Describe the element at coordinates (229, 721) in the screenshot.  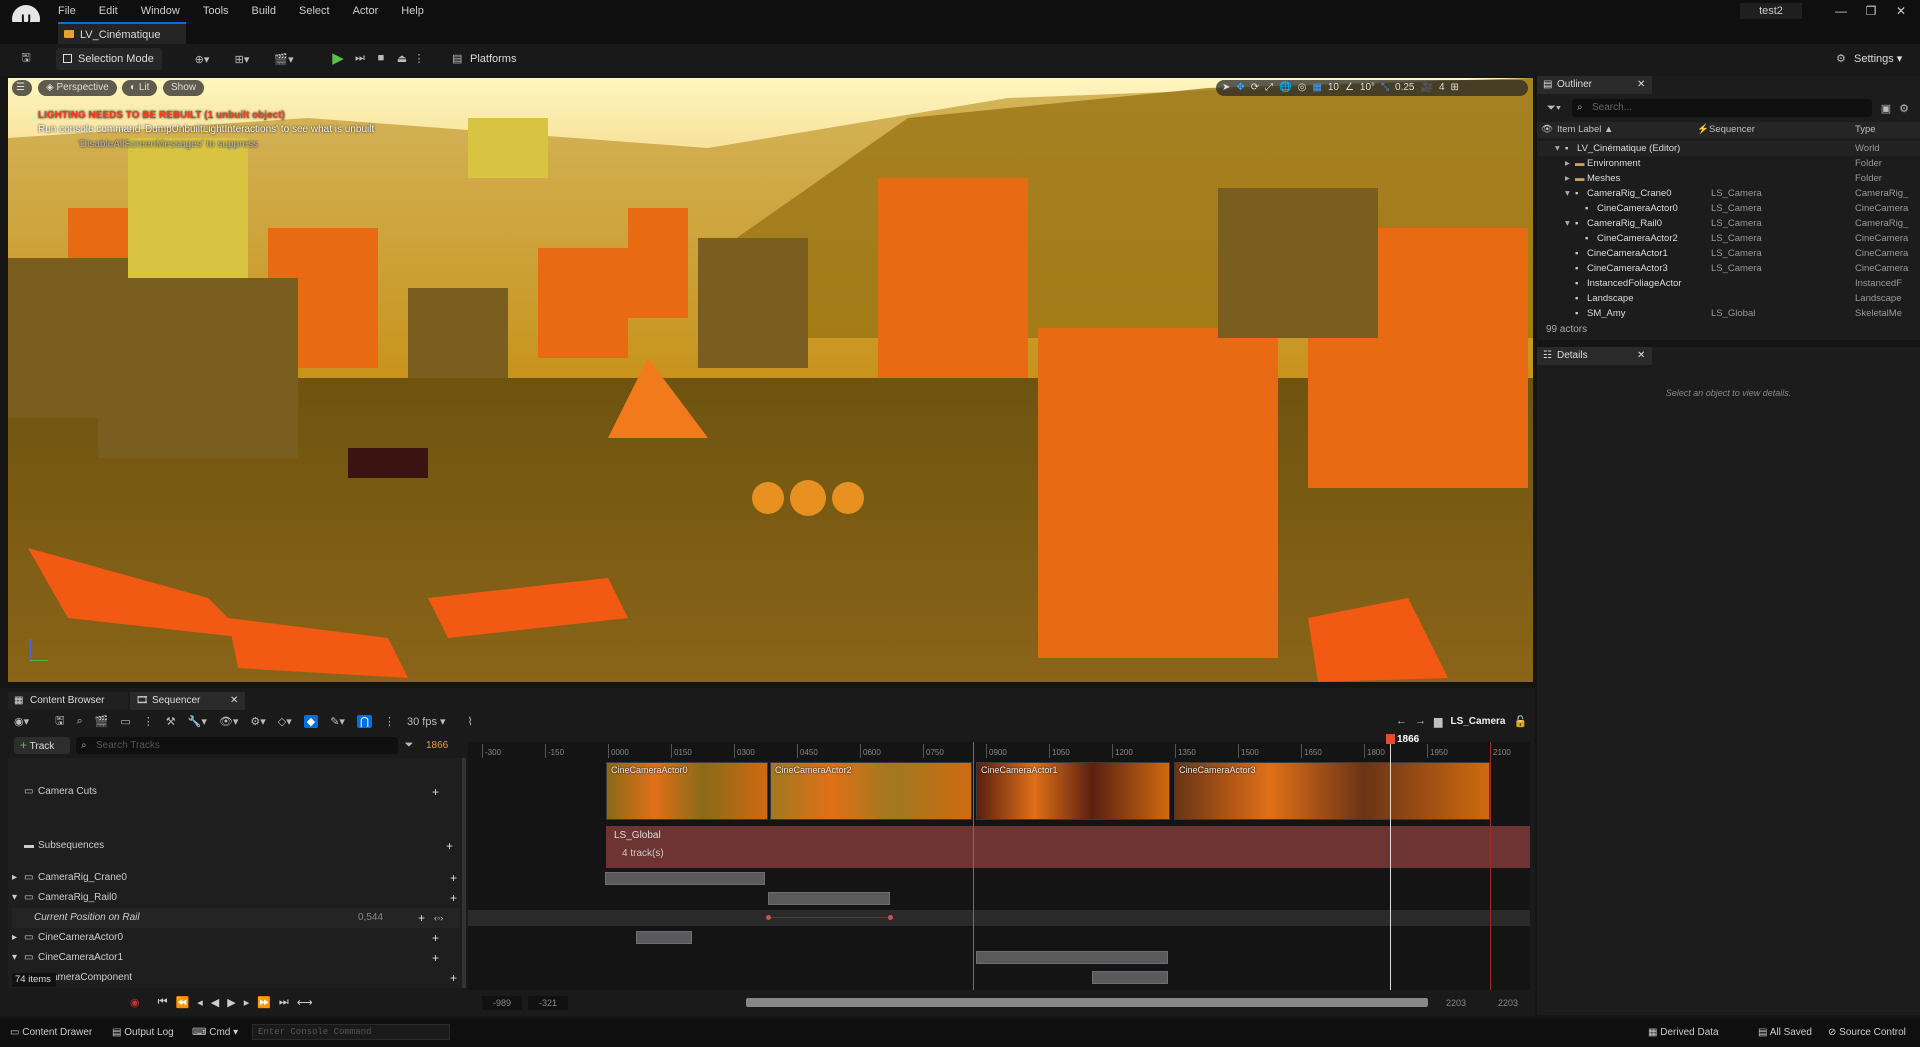
I see `playback-options-icon: 👁▾` at that location.